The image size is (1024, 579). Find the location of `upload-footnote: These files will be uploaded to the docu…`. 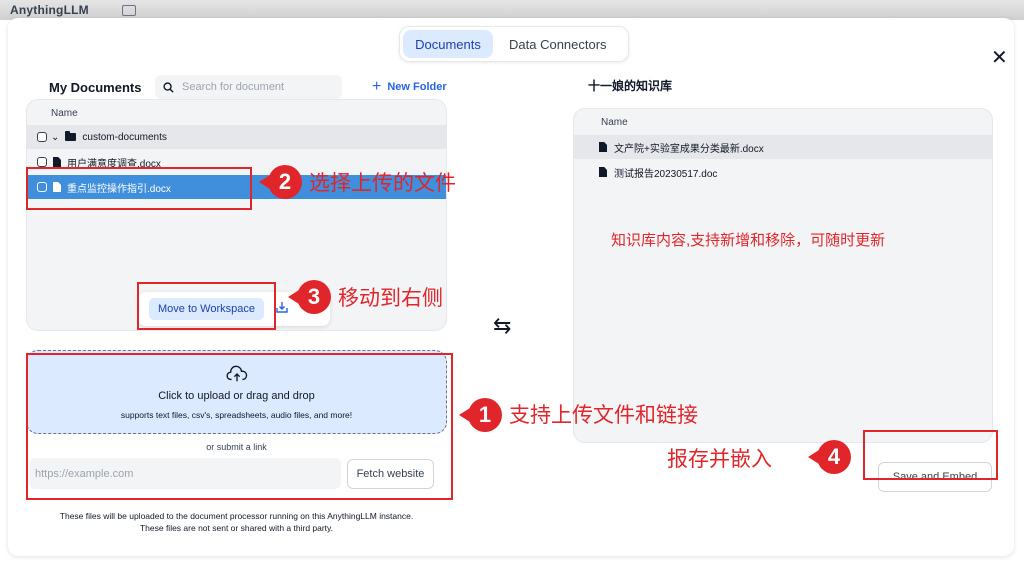

upload-footnote: These files will be uploaded to the docu… is located at coordinates (236, 522).